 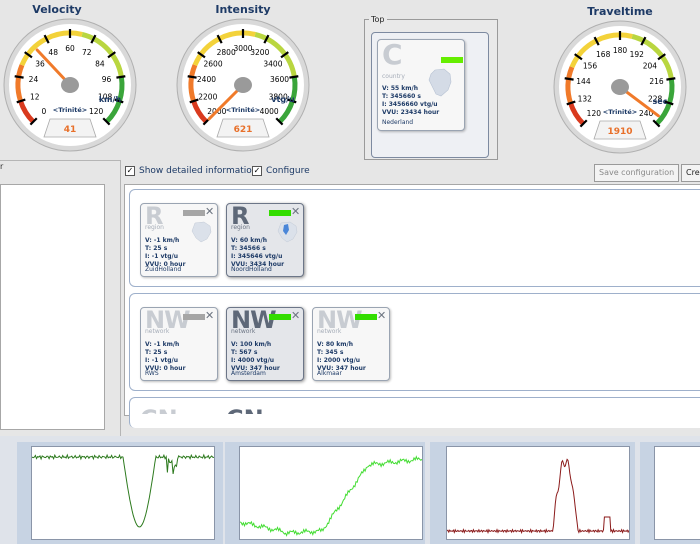 I want to click on traveltime-chart, so click(x=532, y=493).